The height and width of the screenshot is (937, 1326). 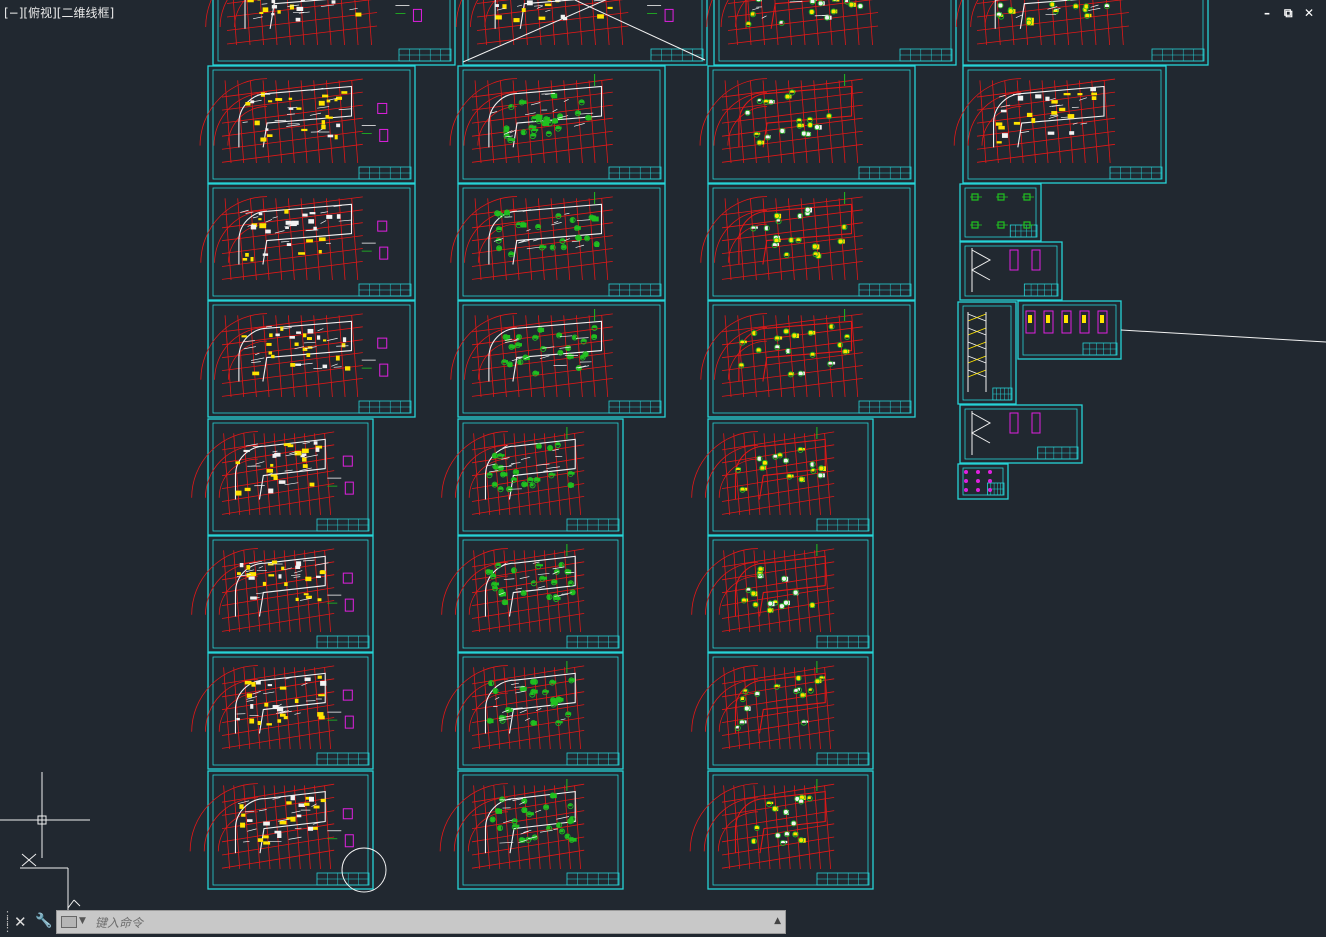 I want to click on command-line-bar: ⋮ ⋮ ⋮ ✕ 🔧 ▼ 键入命令 ▲, so click(x=393, y=922).